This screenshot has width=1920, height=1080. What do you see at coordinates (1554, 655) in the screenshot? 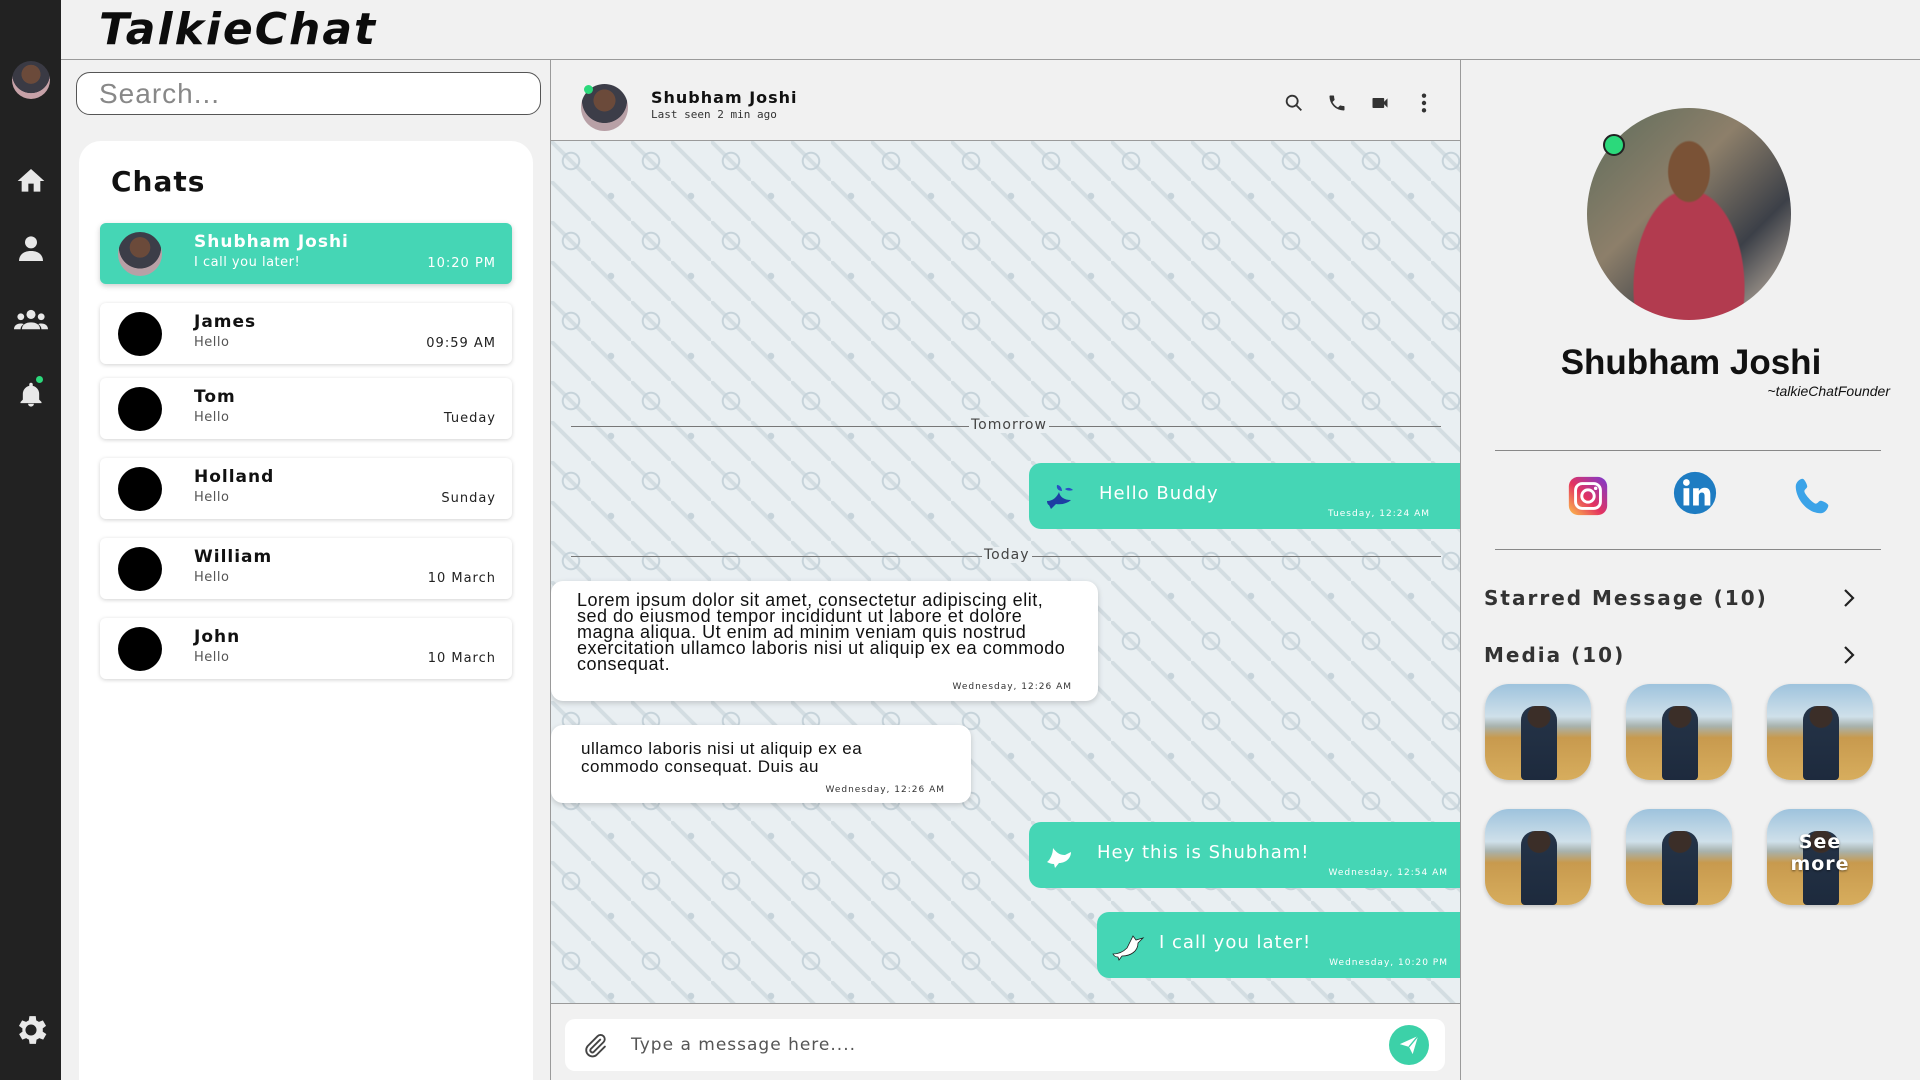
I see `media-link: Media (10)` at bounding box center [1554, 655].